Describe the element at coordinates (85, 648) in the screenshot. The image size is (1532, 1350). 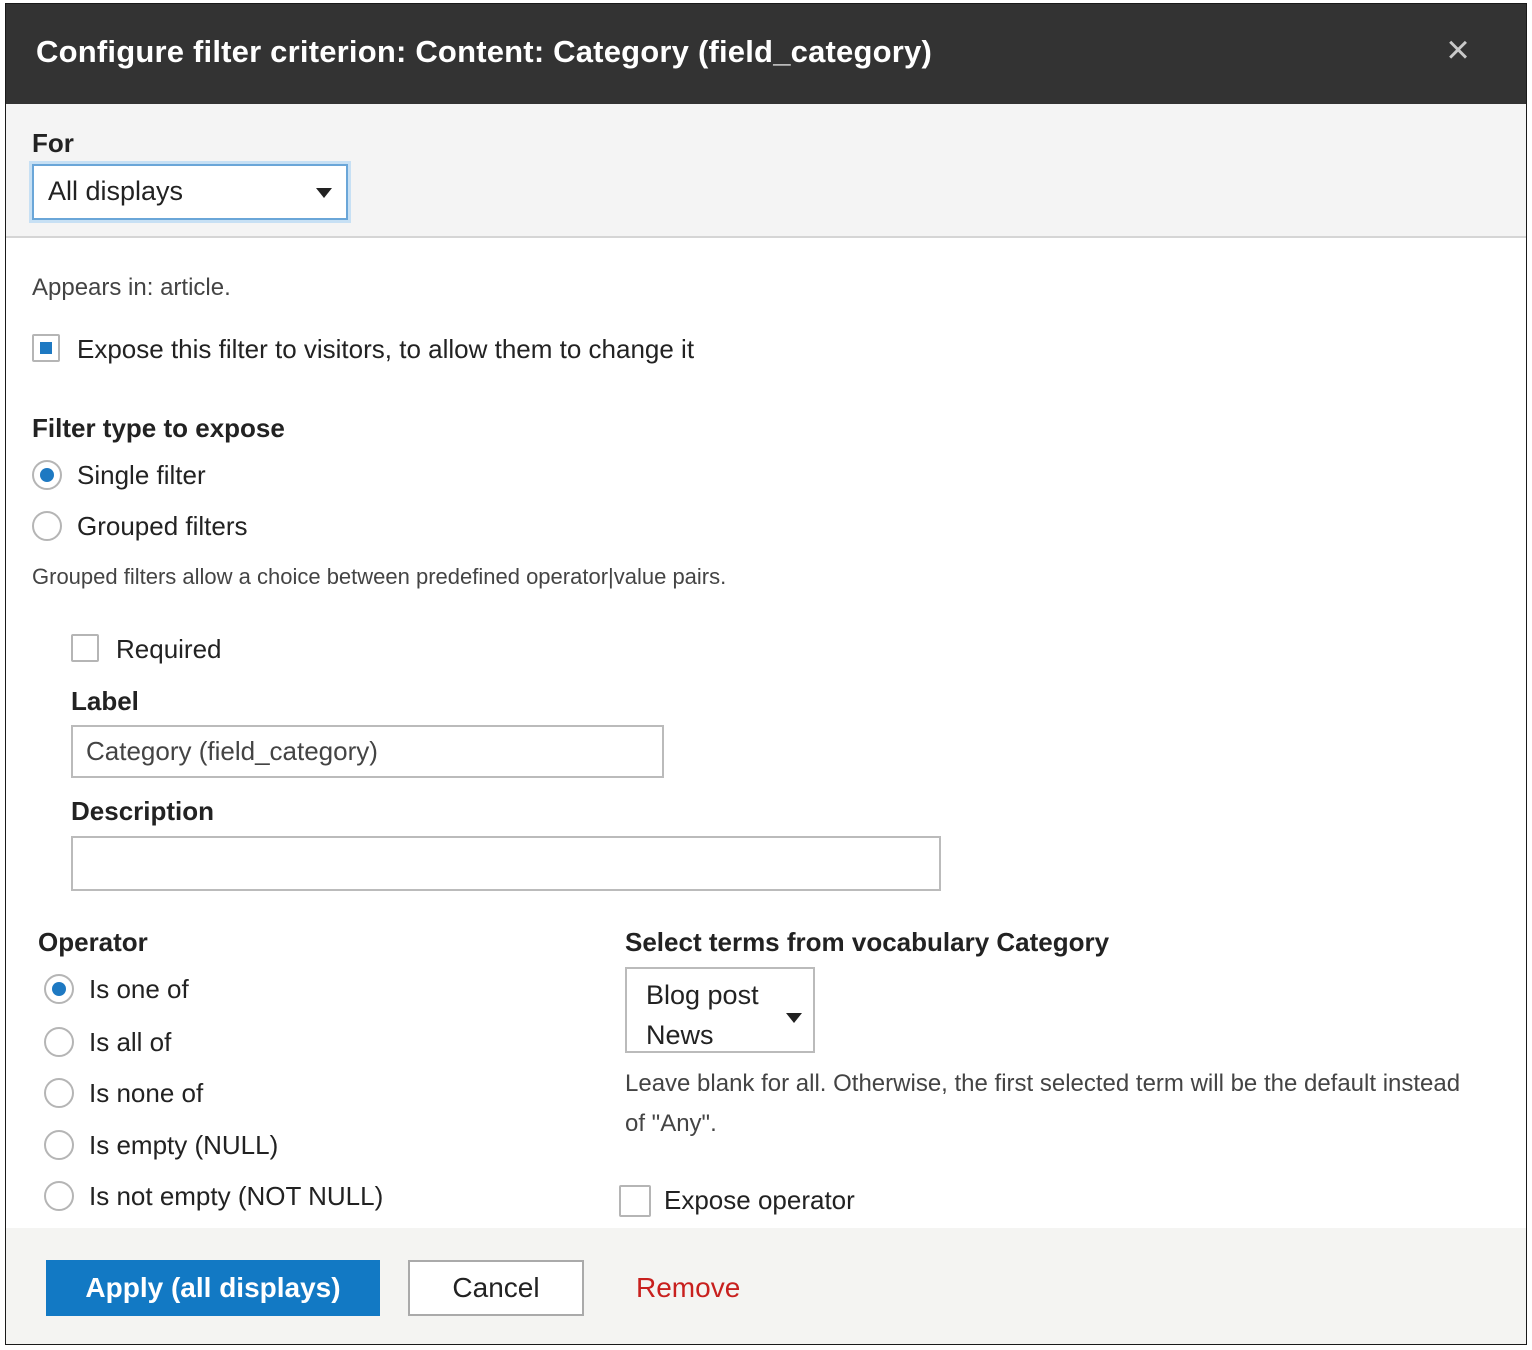
I see `required-checkbox` at that location.